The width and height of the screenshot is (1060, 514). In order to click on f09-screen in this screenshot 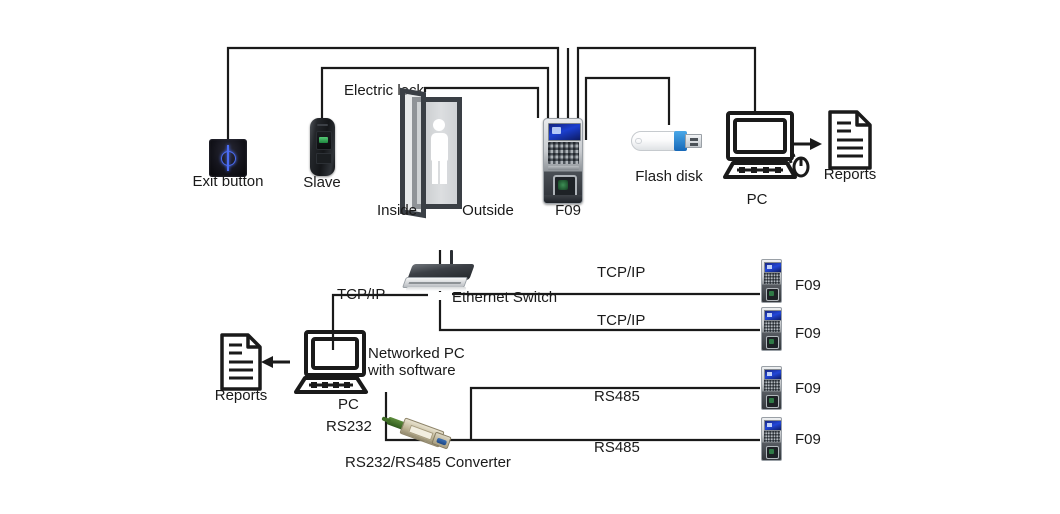, I will do `click(564, 132)`.